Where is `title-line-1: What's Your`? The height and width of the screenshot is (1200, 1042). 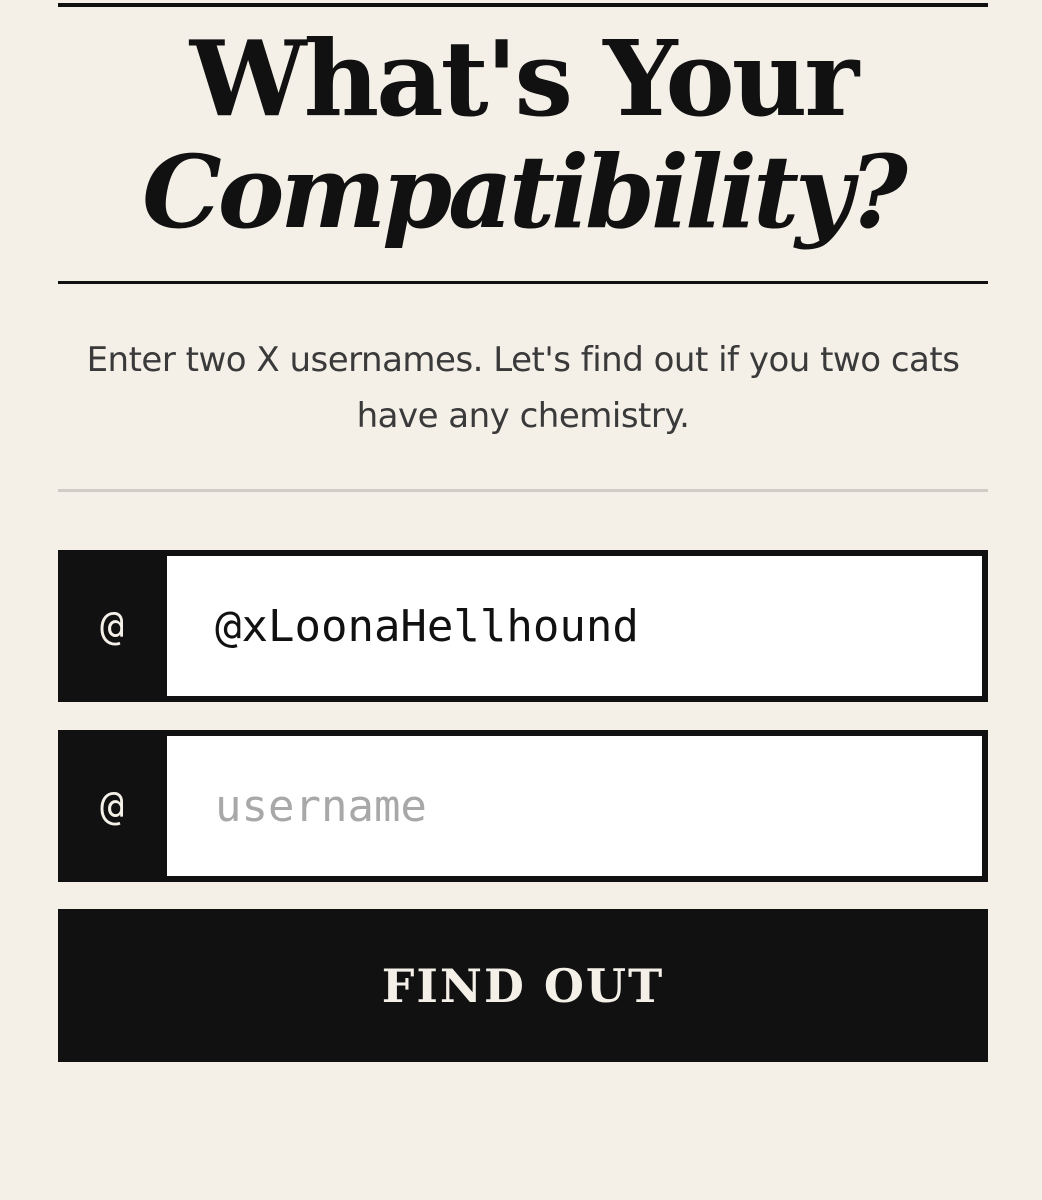
title-line-1: What's Your is located at coordinates (524, 78).